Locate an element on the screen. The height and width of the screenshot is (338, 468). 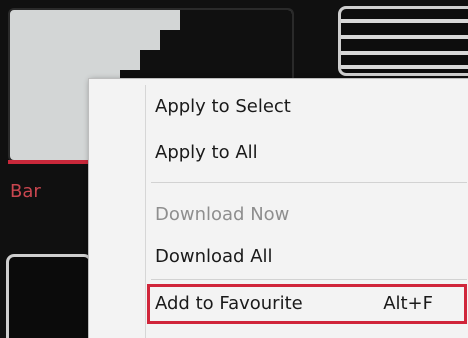
menu-icon-gutter is located at coordinates (145, 211).